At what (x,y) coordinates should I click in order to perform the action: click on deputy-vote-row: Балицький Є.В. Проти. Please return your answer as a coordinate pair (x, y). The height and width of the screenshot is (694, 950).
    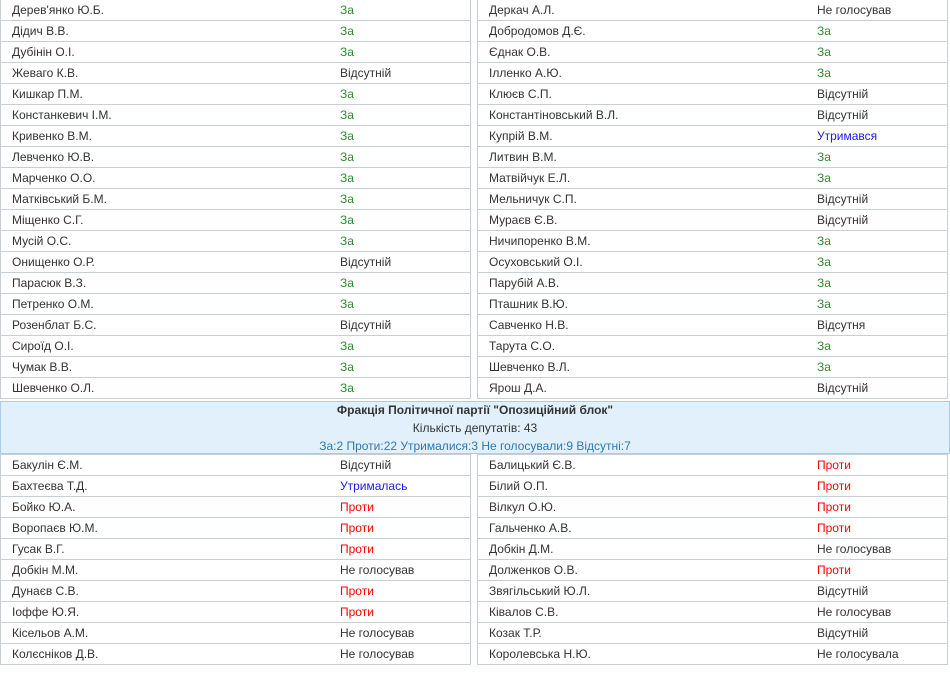
    Looking at the image, I should click on (712, 465).